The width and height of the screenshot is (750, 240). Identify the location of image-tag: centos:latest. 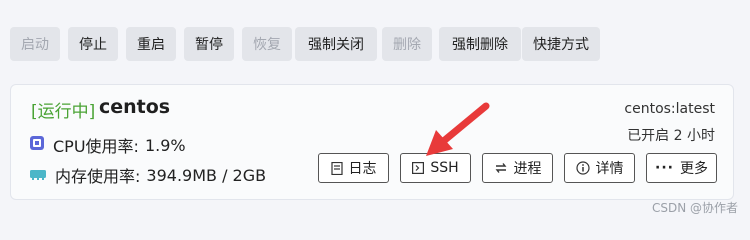
(669, 109).